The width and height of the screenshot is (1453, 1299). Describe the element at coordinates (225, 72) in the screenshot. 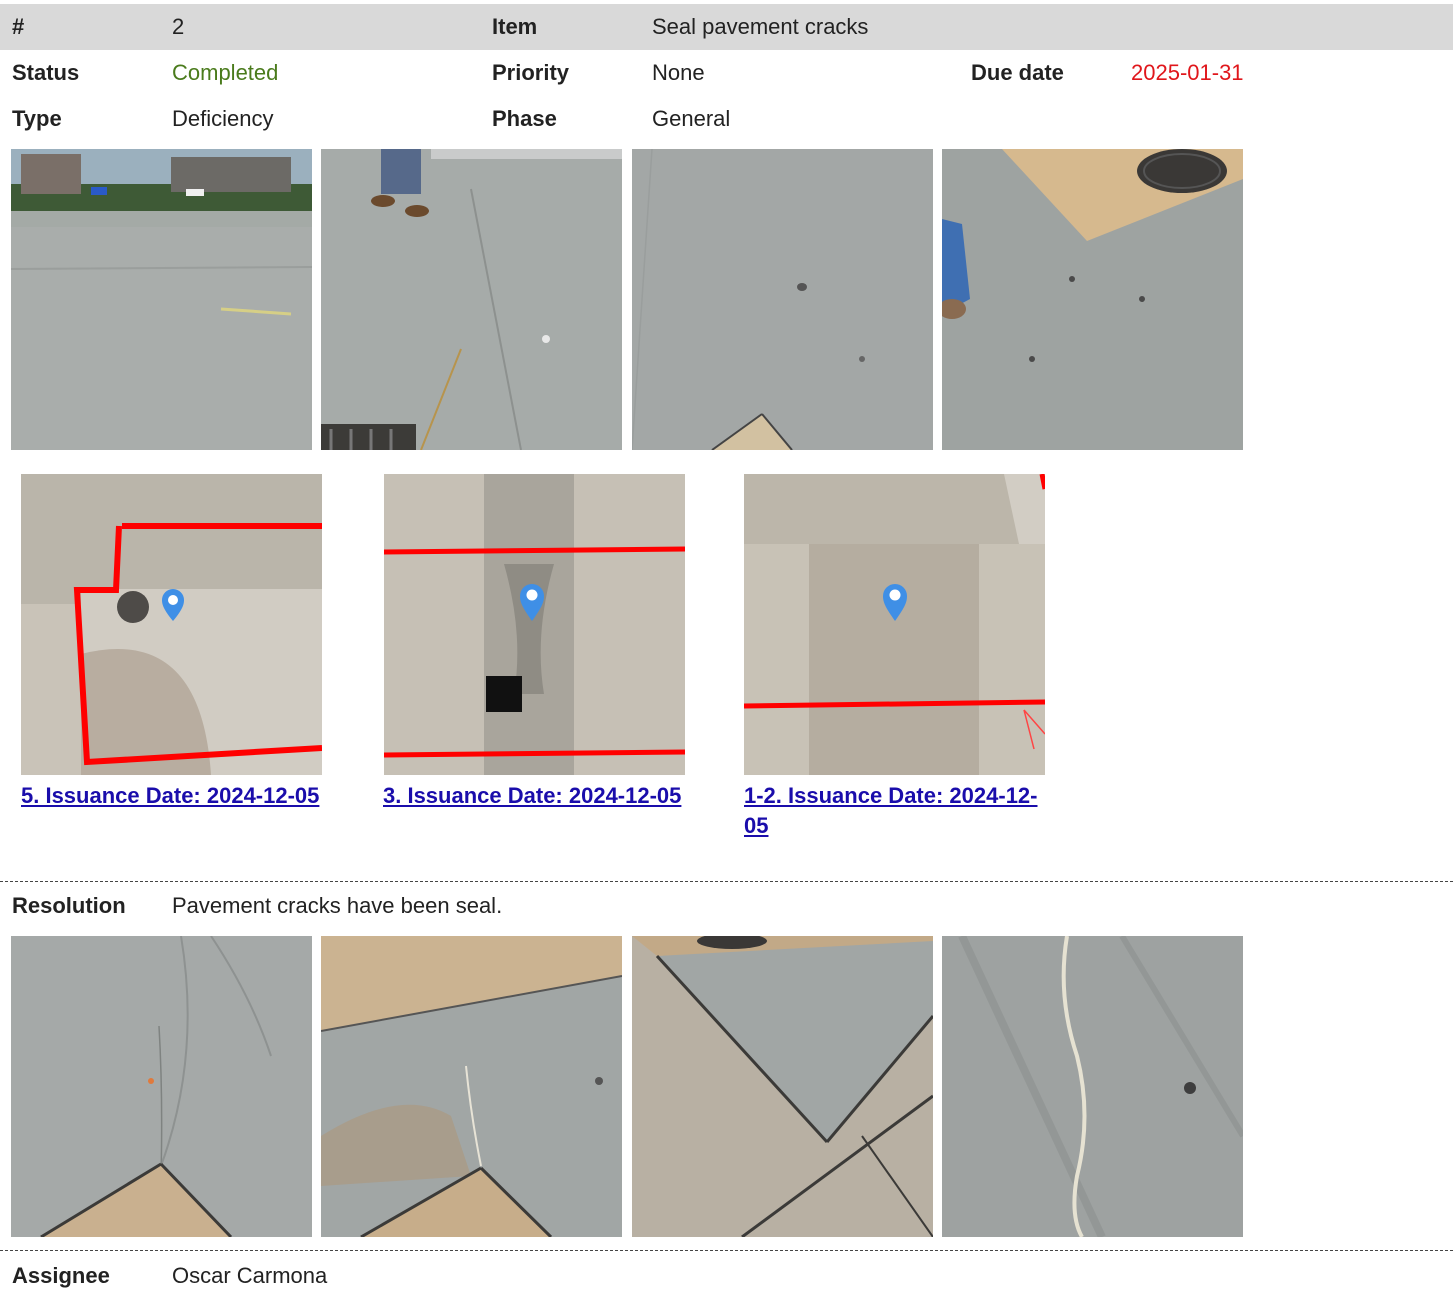

I see `status-value: Completed` at that location.